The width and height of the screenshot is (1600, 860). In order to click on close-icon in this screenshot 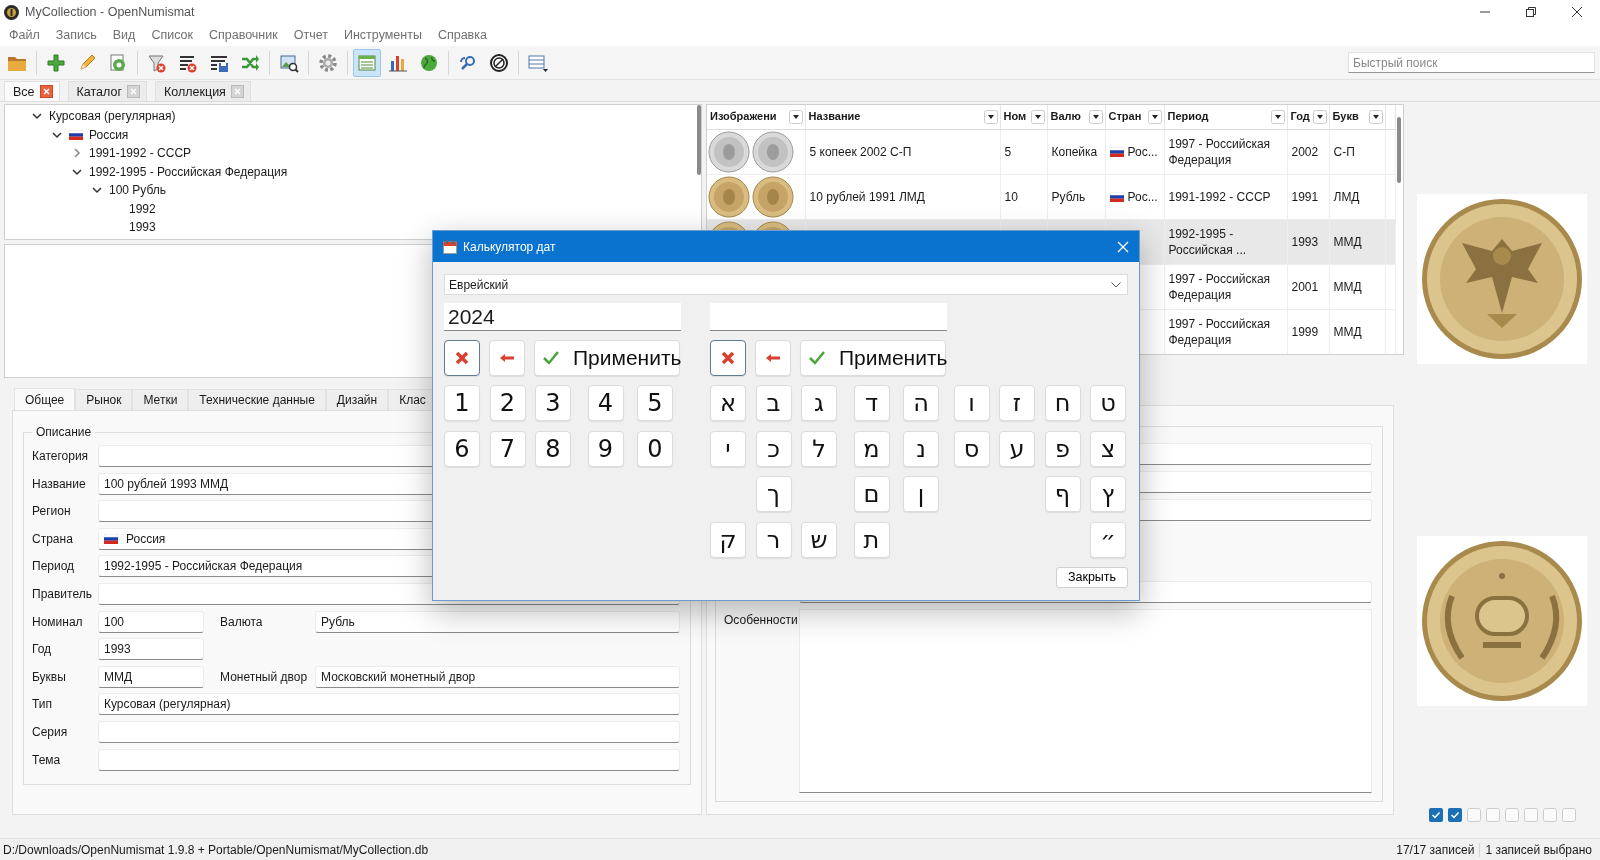, I will do `click(1577, 12)`.